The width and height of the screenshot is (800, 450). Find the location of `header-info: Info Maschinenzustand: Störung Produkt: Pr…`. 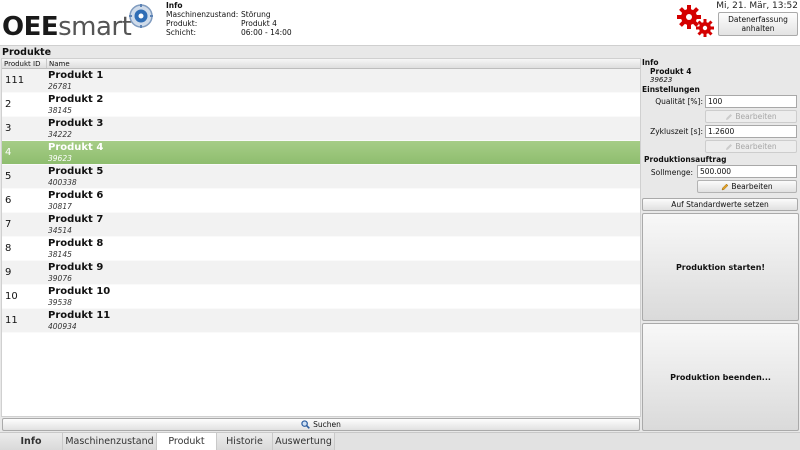

header-info: Info Maschinenzustand: Störung Produkt: Pr… is located at coordinates (229, 19).